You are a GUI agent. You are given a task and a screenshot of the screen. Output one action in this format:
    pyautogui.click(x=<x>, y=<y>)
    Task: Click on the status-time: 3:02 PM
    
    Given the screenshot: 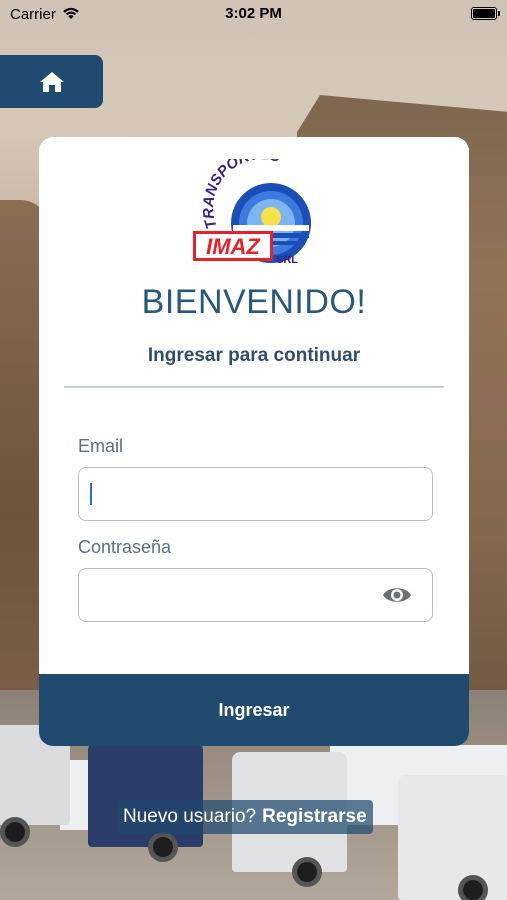 What is the action you would take?
    pyautogui.click(x=253, y=13)
    